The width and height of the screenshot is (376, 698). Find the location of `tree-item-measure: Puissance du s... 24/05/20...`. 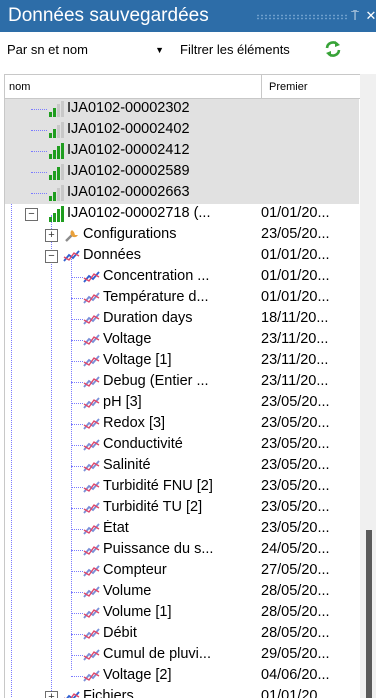

tree-item-measure: Puissance du s... 24/05/20... is located at coordinates (182, 550).